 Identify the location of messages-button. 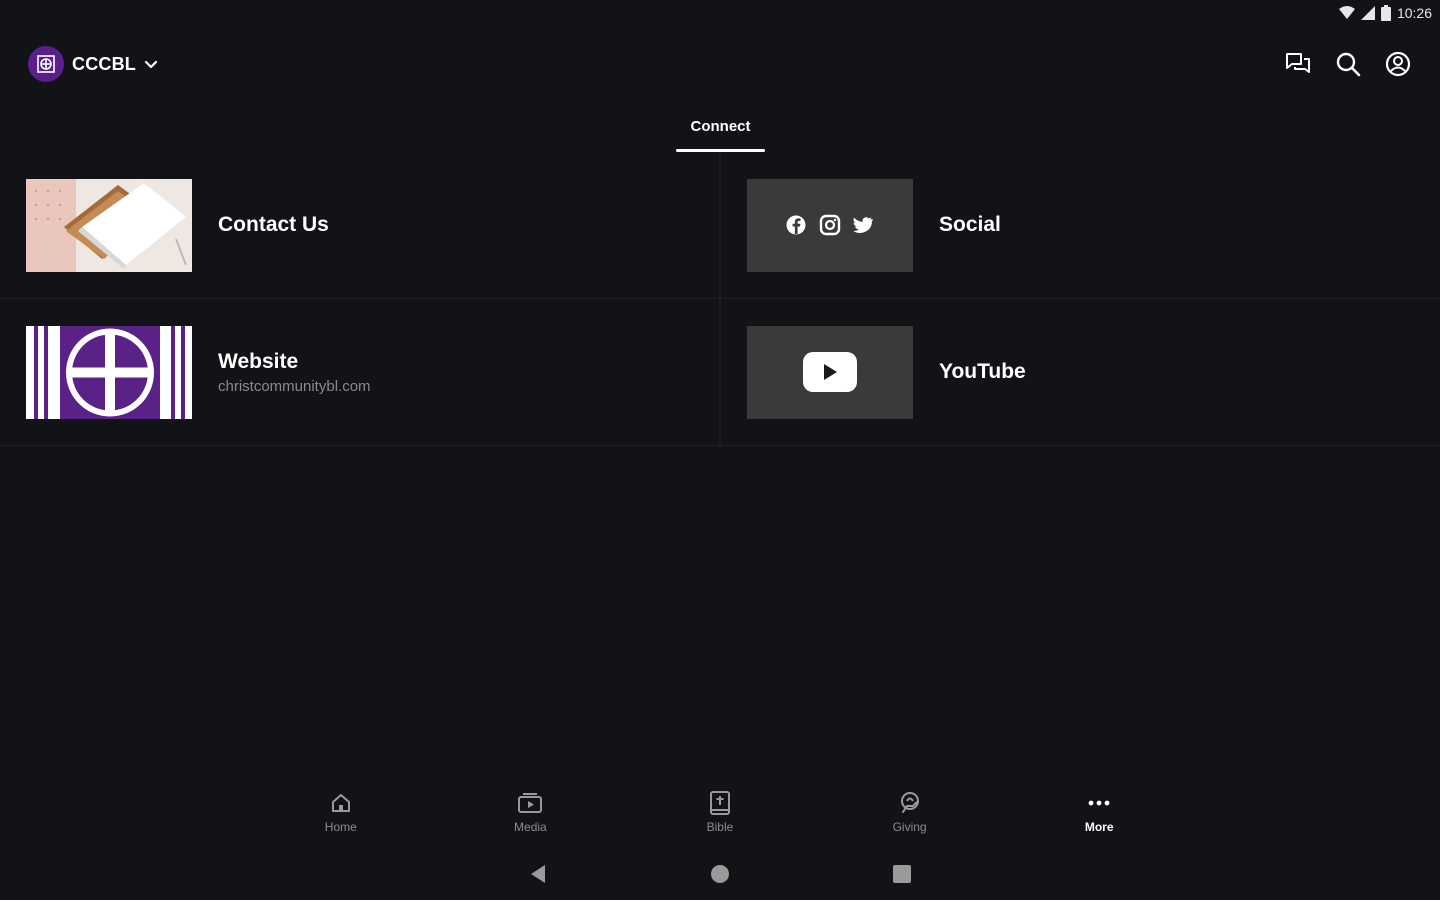
(1298, 64).